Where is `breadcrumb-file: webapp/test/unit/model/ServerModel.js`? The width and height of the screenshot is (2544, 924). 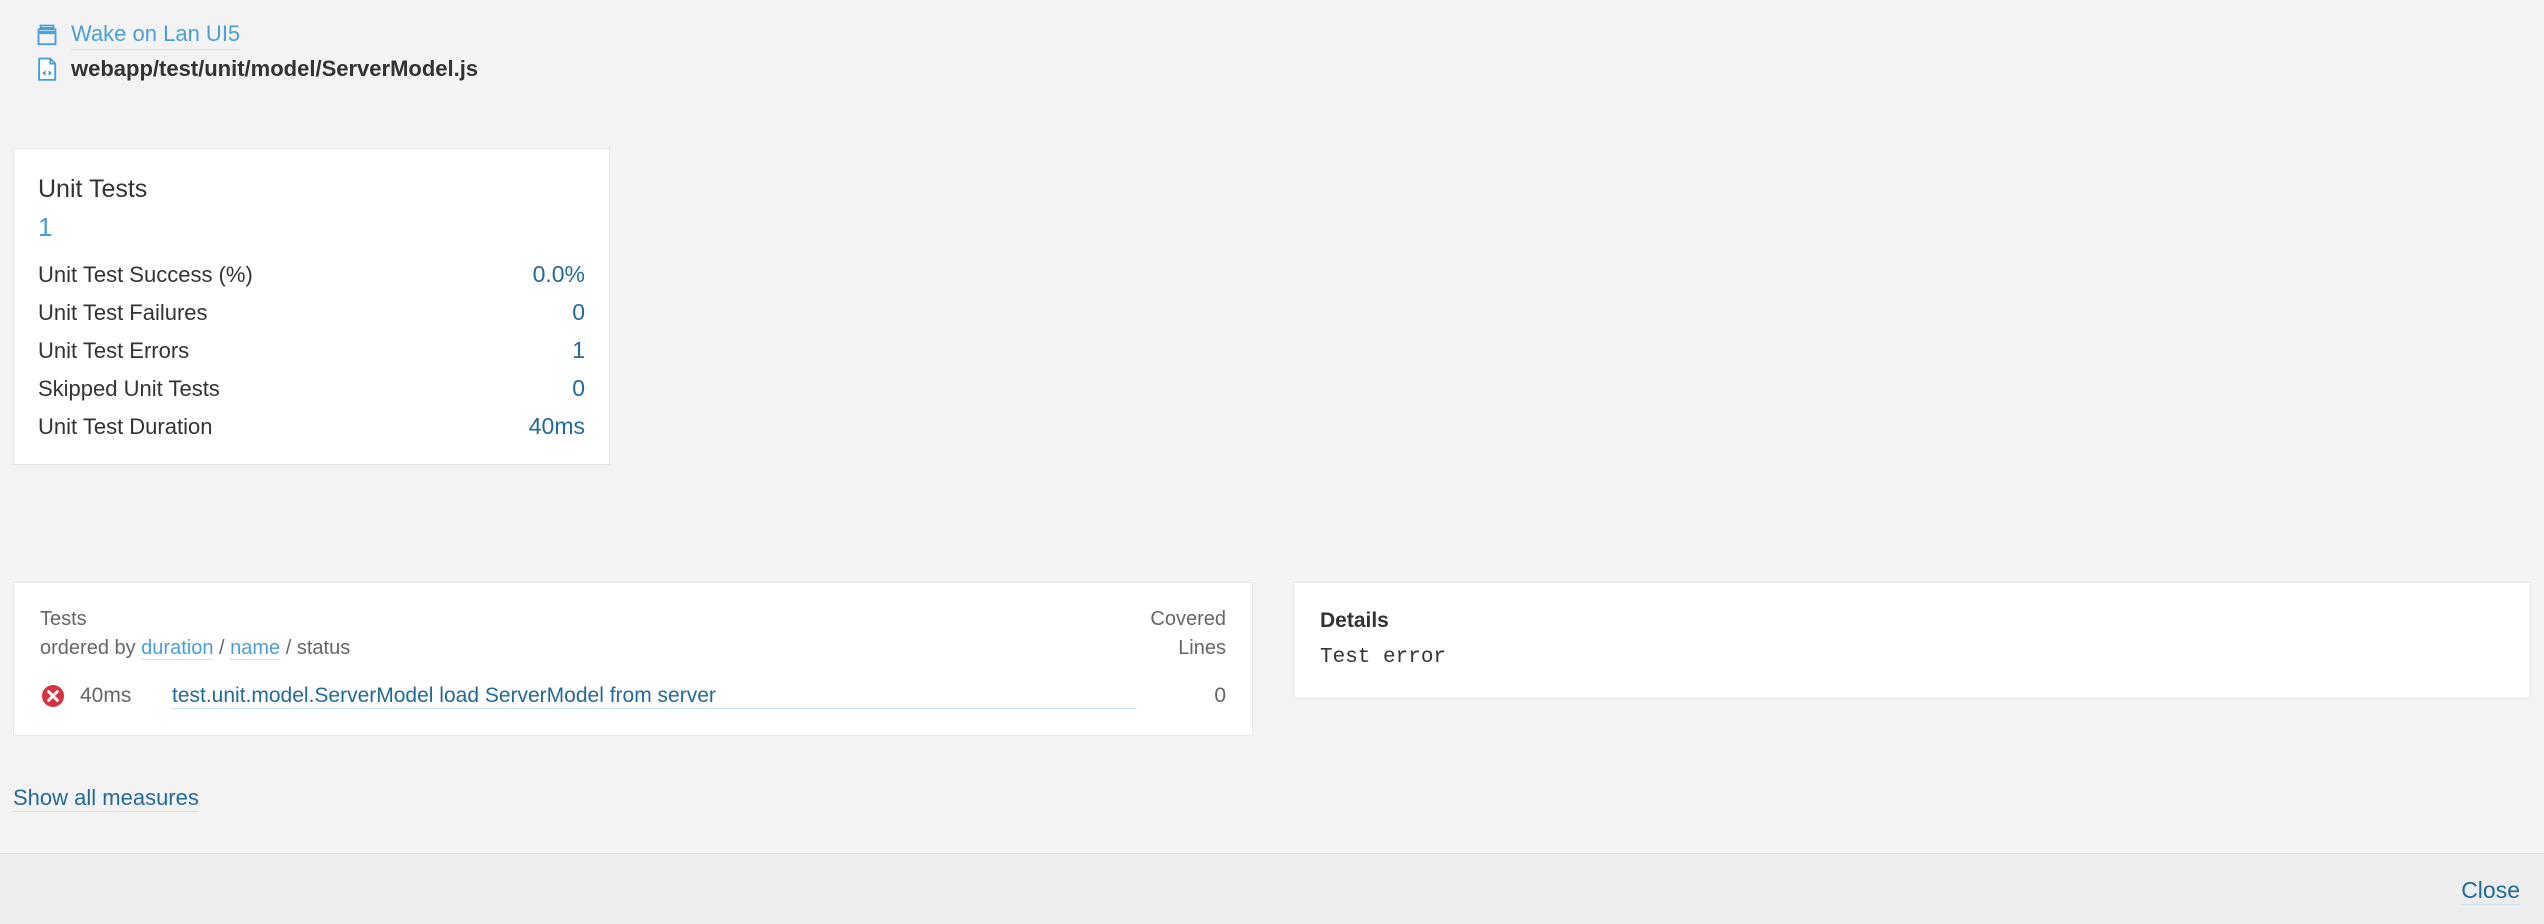 breadcrumb-file: webapp/test/unit/model/ServerModel.js is located at coordinates (256, 69).